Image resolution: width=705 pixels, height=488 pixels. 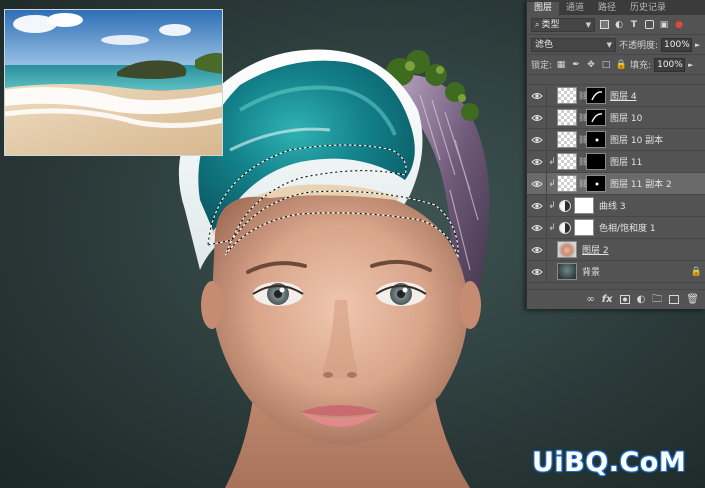 What do you see at coordinates (624, 299) in the screenshot?
I see `mask-icon` at bounding box center [624, 299].